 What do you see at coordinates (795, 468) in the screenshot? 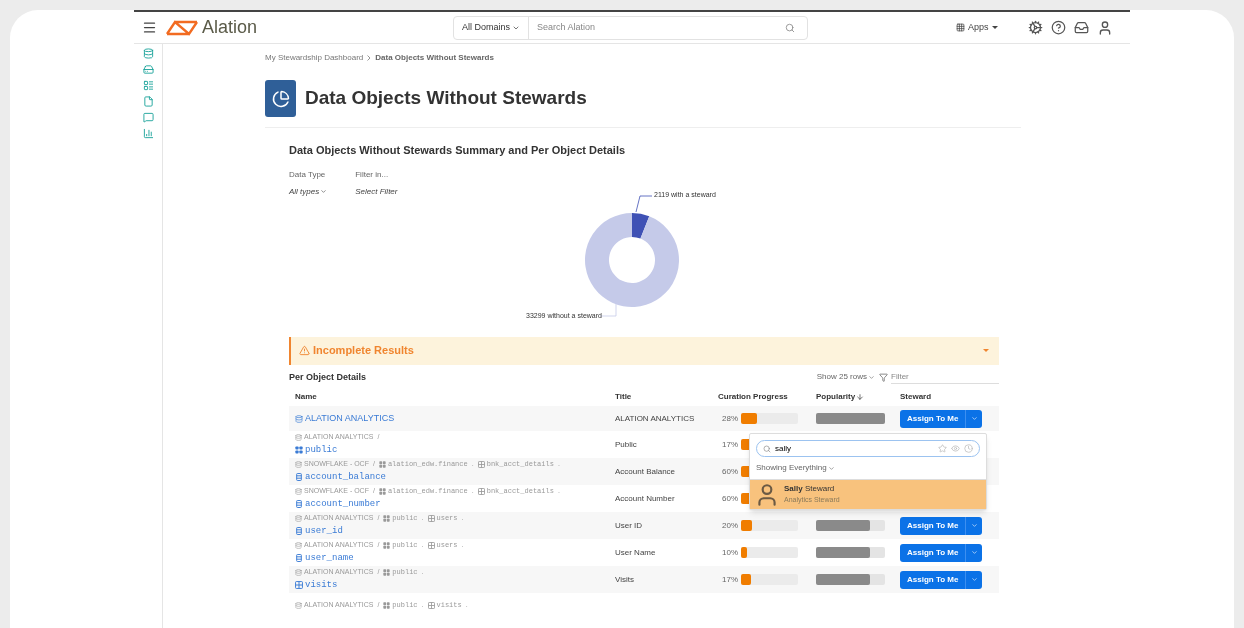
I see `scope-select: Showing Everything` at bounding box center [795, 468].